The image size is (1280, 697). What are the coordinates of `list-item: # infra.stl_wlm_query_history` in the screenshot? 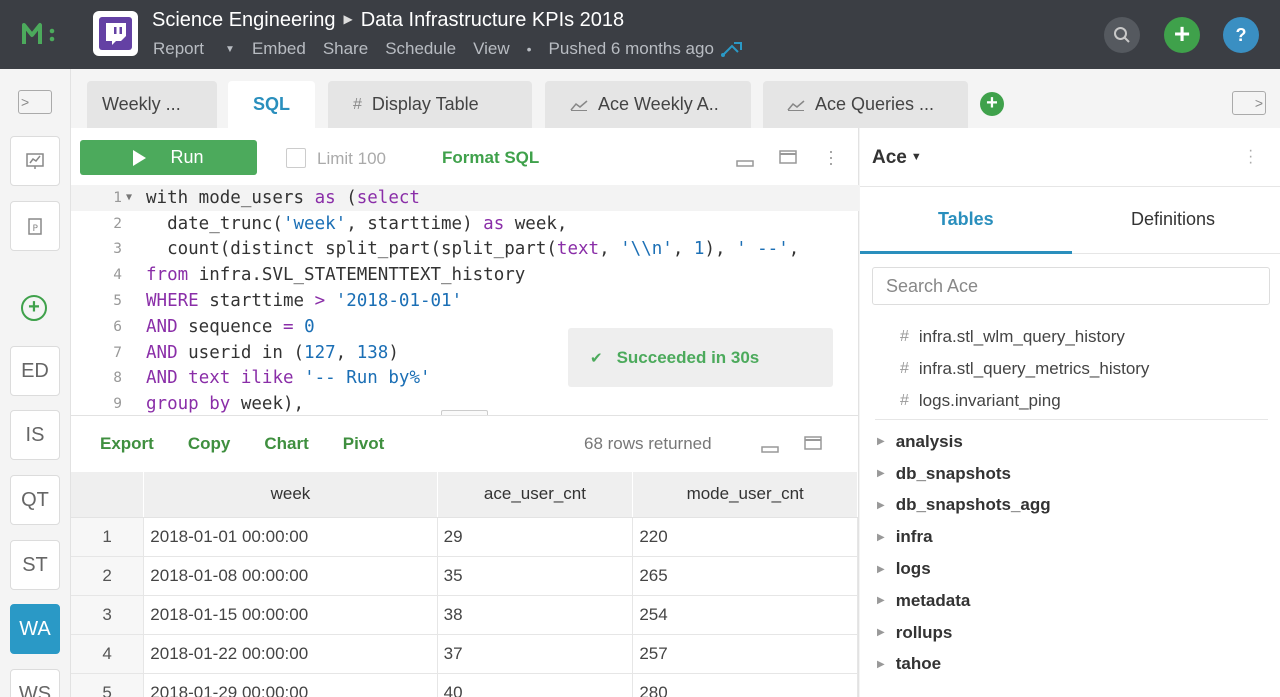 It's located at (1024, 337).